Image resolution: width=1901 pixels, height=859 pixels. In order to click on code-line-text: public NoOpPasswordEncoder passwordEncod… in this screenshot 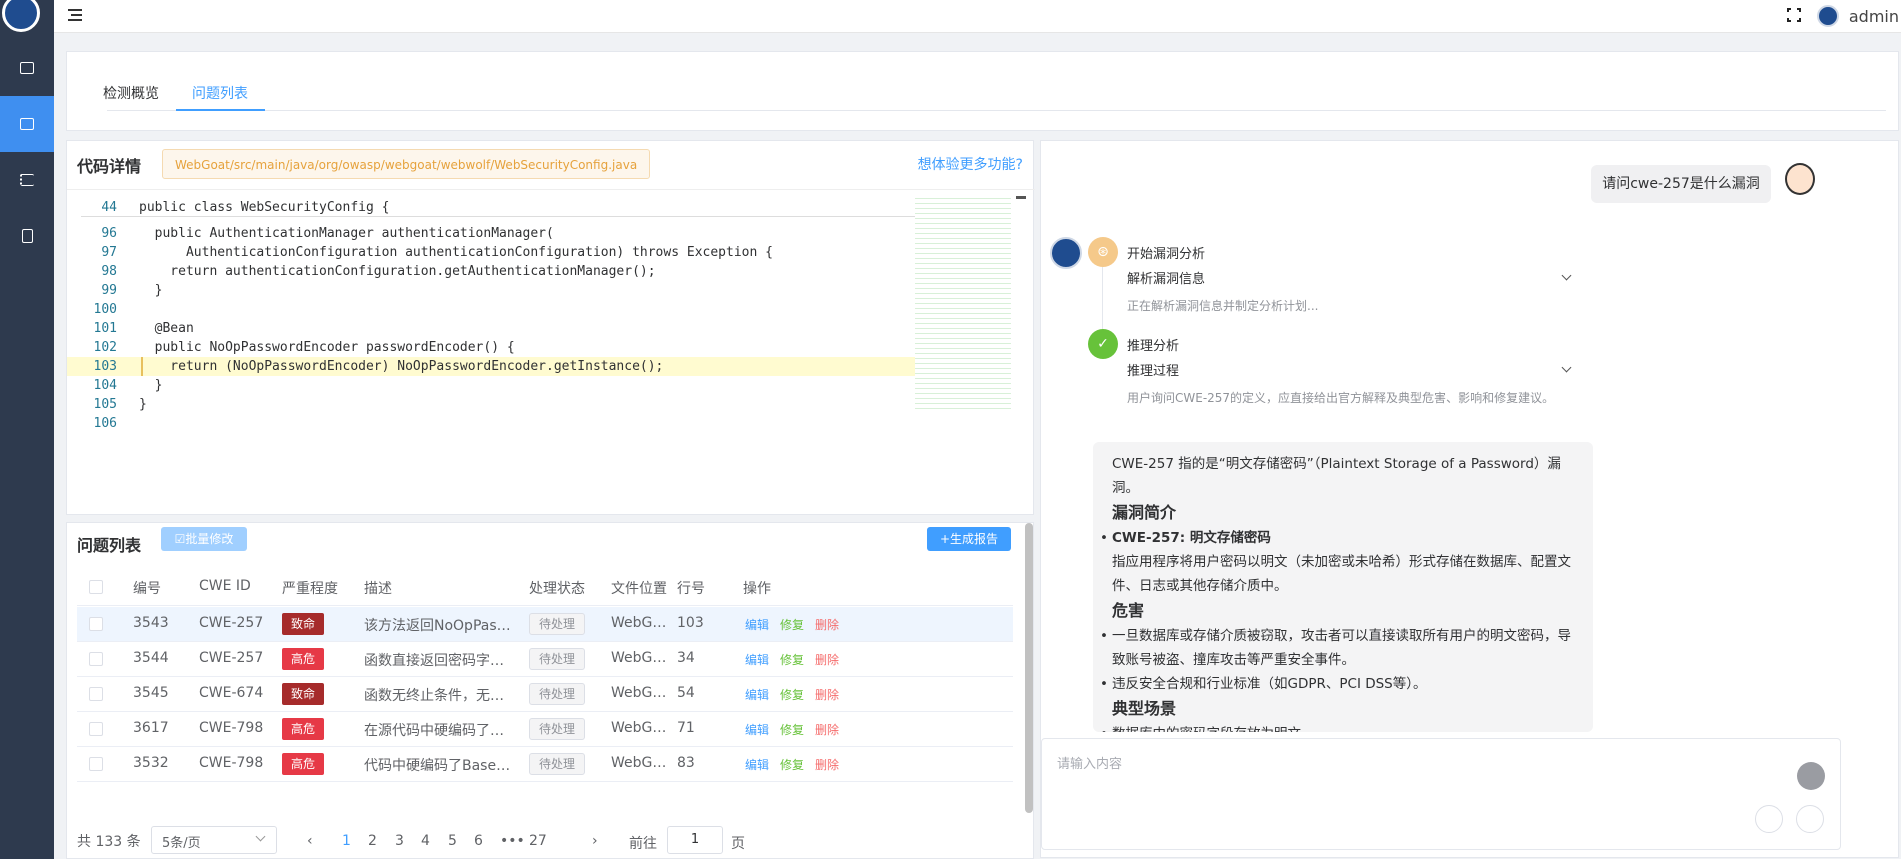, I will do `click(327, 347)`.